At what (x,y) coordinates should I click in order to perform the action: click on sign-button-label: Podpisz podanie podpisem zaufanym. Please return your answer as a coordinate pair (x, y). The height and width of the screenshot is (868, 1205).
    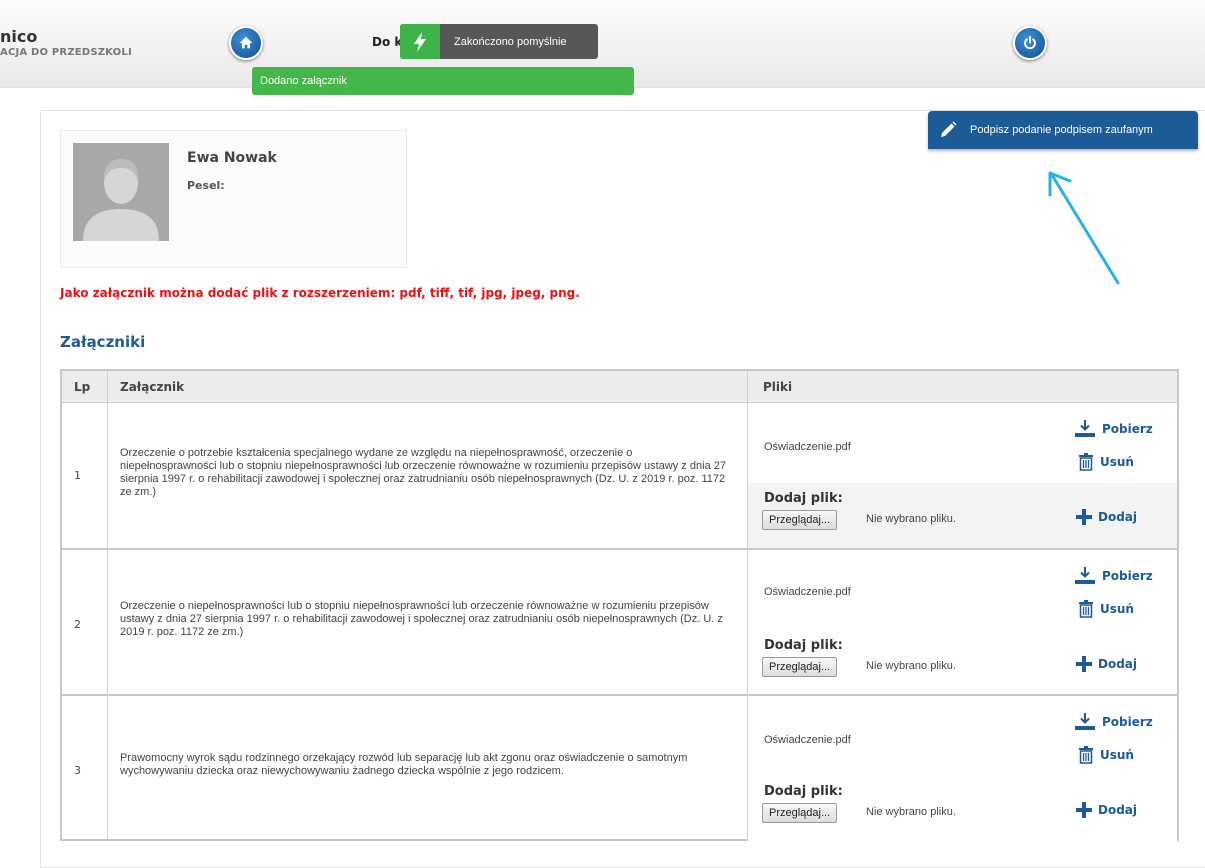
    Looking at the image, I should click on (1061, 130).